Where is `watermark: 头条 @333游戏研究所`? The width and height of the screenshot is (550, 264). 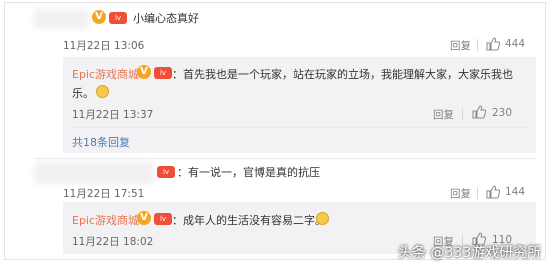
watermark: 头条 @333游戏研究所 is located at coordinates (470, 253).